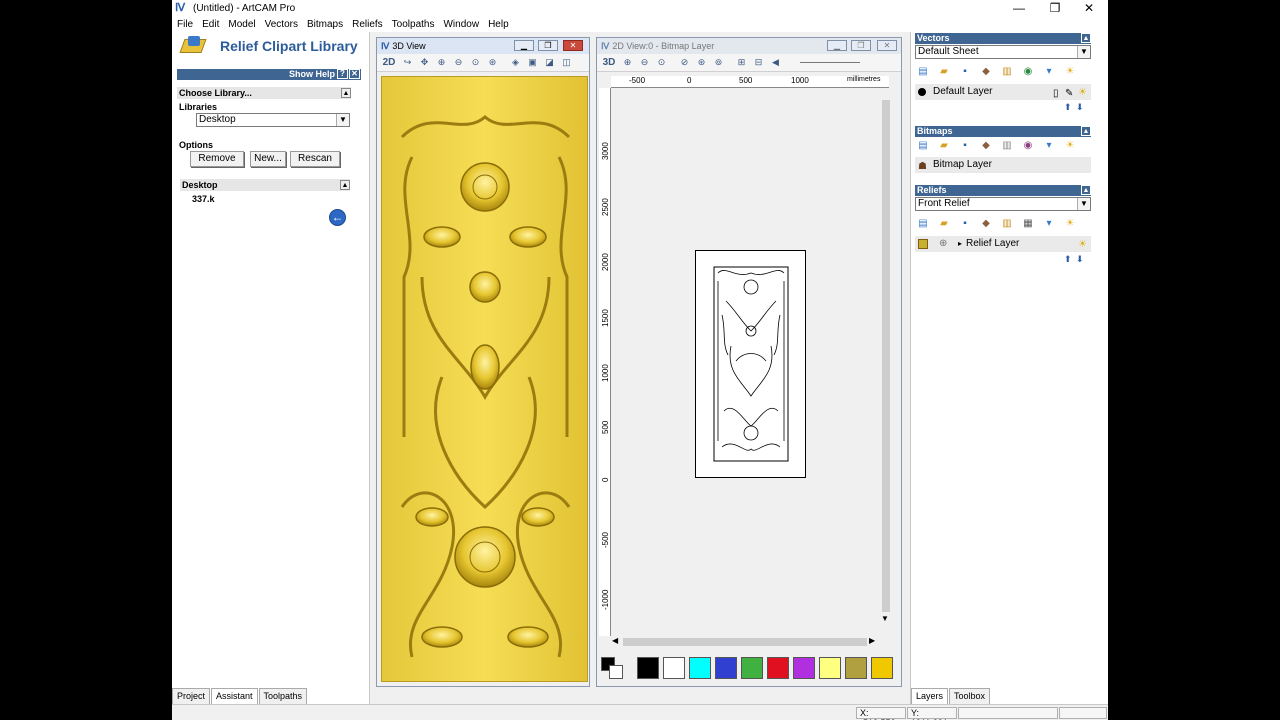 The width and height of the screenshot is (1280, 720). What do you see at coordinates (484, 379) in the screenshot?
I see `3d-relief-viewport` at bounding box center [484, 379].